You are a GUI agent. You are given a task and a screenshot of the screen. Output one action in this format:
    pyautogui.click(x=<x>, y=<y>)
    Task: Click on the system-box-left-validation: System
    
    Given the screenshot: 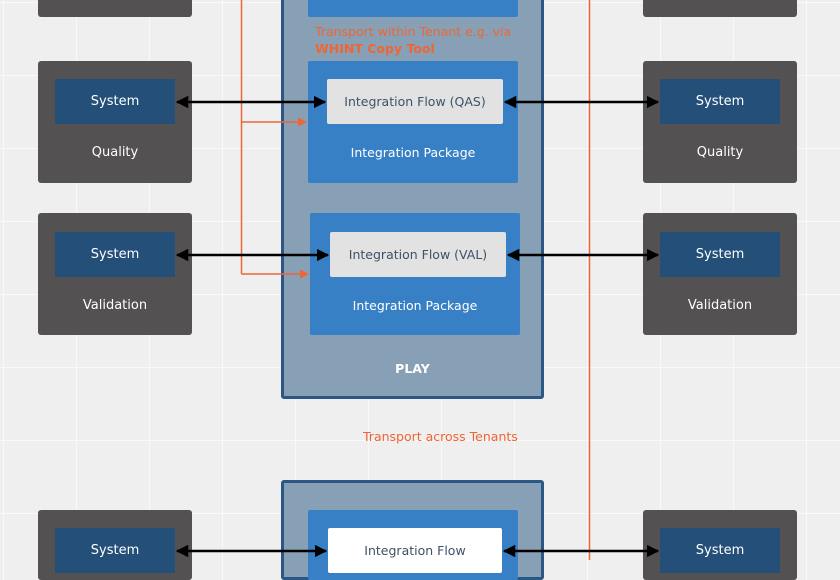 What is the action you would take?
    pyautogui.click(x=115, y=254)
    